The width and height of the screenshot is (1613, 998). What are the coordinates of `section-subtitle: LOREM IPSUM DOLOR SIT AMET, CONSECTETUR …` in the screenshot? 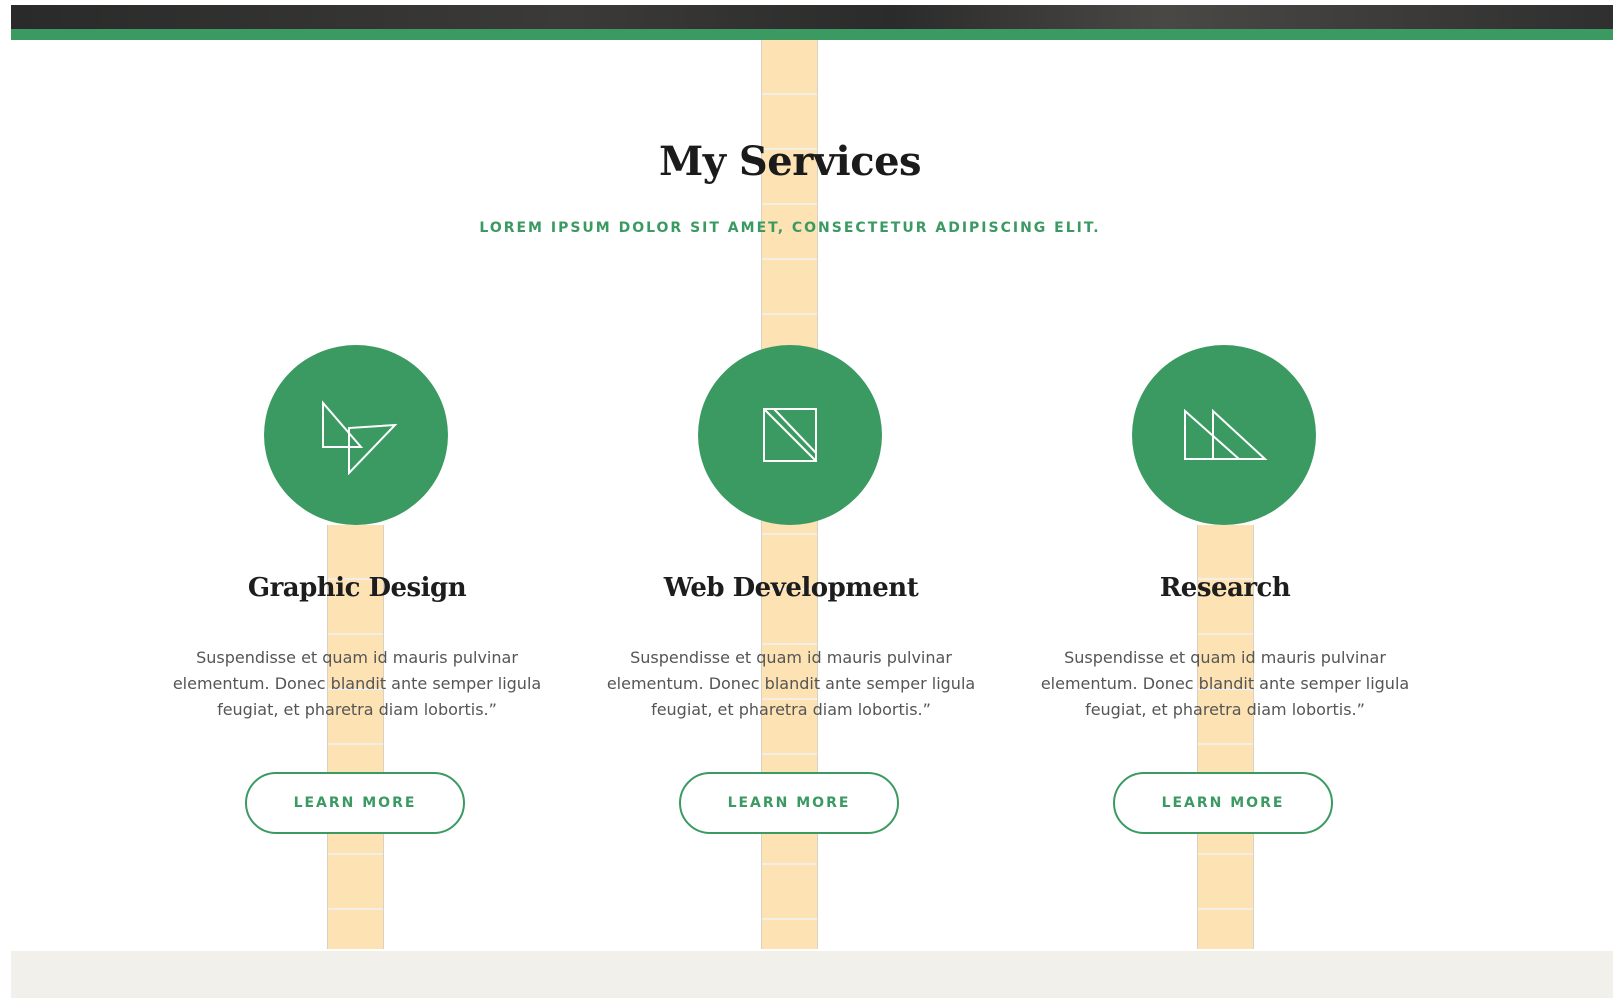 It's located at (790, 228).